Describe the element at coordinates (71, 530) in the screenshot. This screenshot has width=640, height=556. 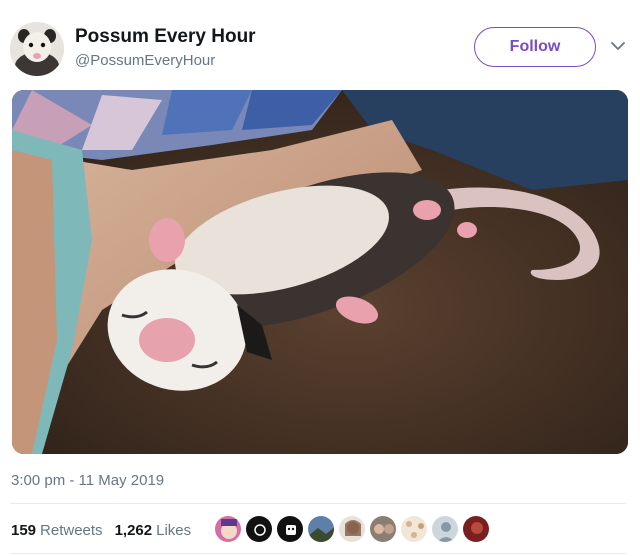
I see `retweet-label: Retweets` at that location.